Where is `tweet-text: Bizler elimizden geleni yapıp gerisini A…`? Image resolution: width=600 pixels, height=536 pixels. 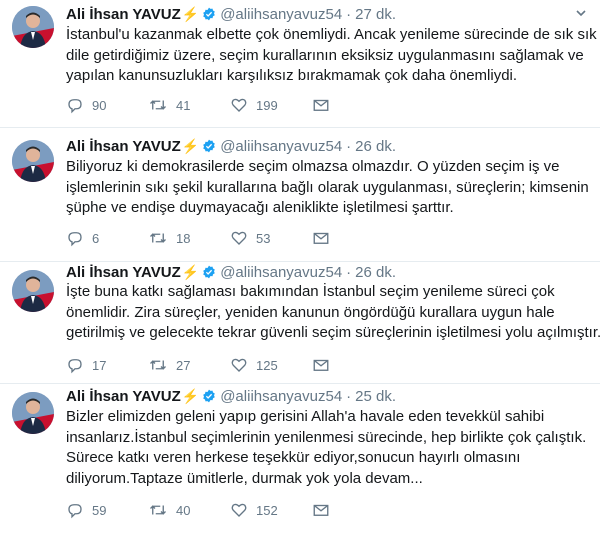
tweet-text: Bizler elimizden geleni yapıp gerisini A… is located at coordinates (326, 448).